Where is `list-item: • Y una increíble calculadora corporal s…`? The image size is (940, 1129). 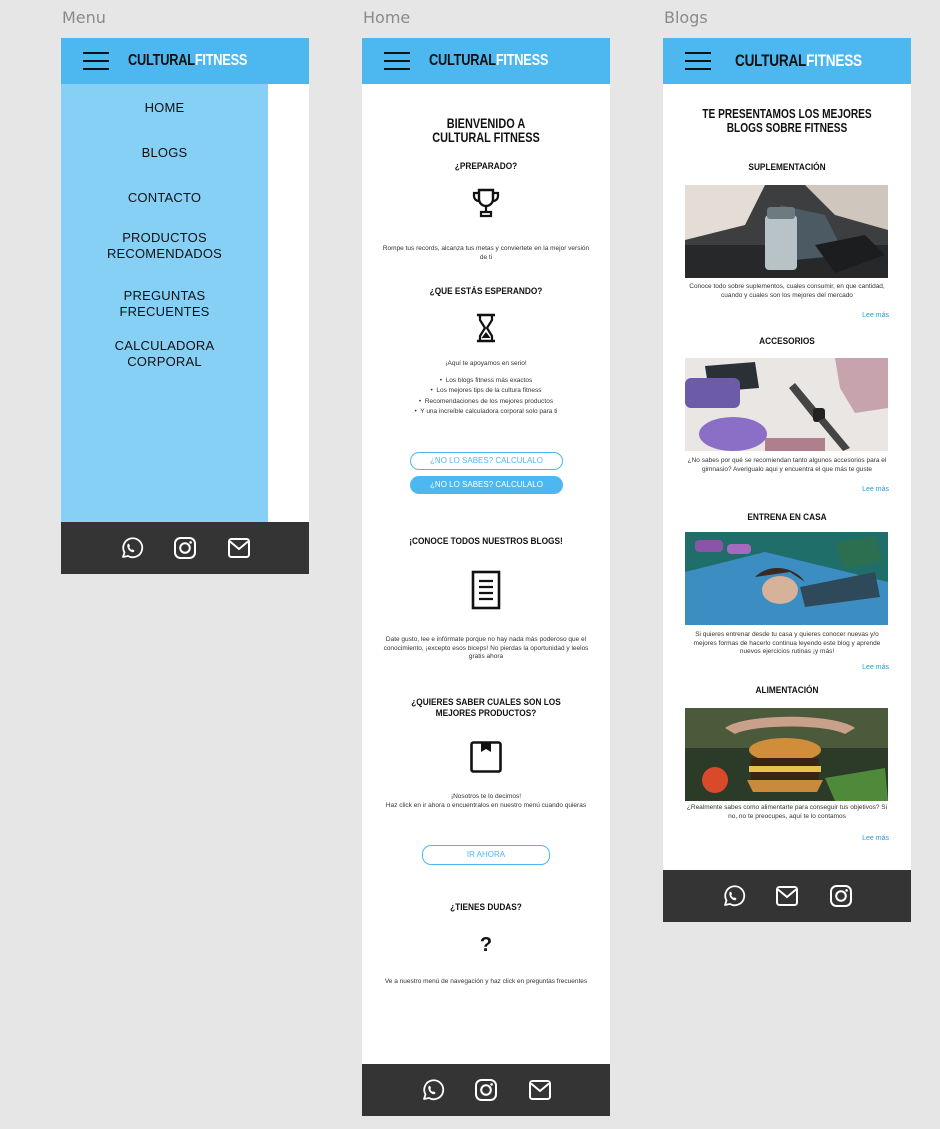 list-item: • Y una increíble calculadora corporal s… is located at coordinates (486, 411).